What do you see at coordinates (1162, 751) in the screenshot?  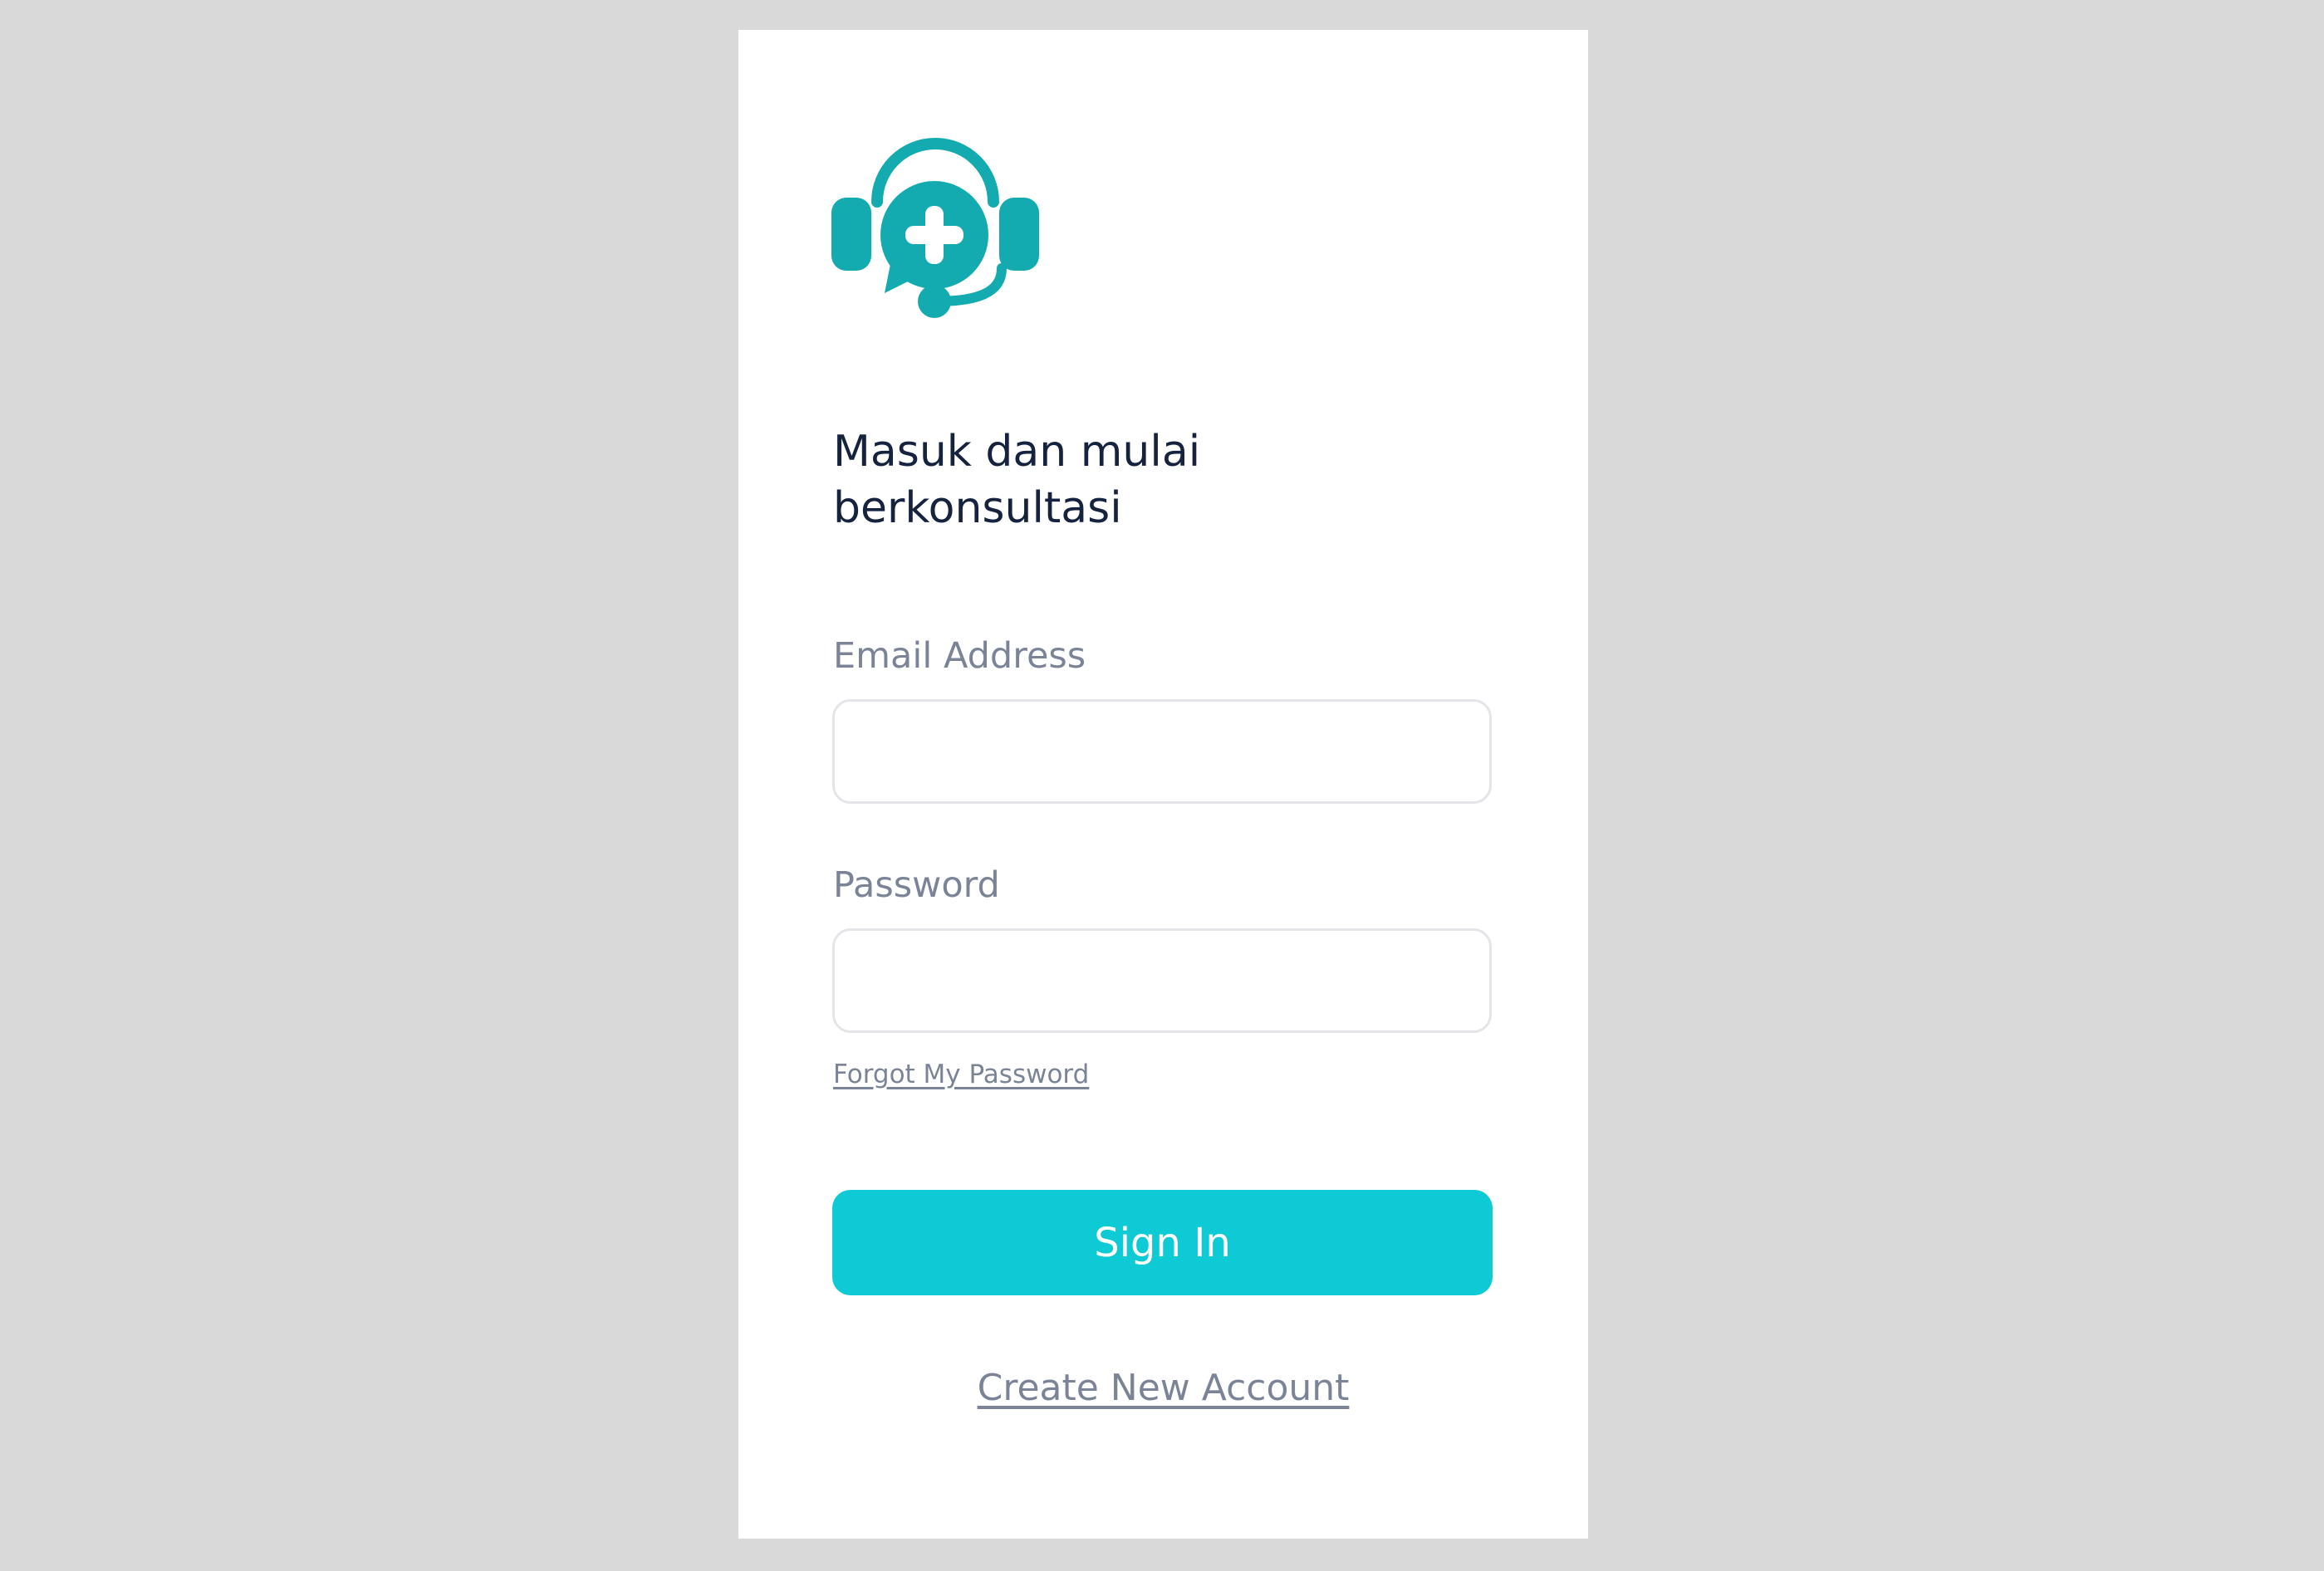 I see `email-field` at bounding box center [1162, 751].